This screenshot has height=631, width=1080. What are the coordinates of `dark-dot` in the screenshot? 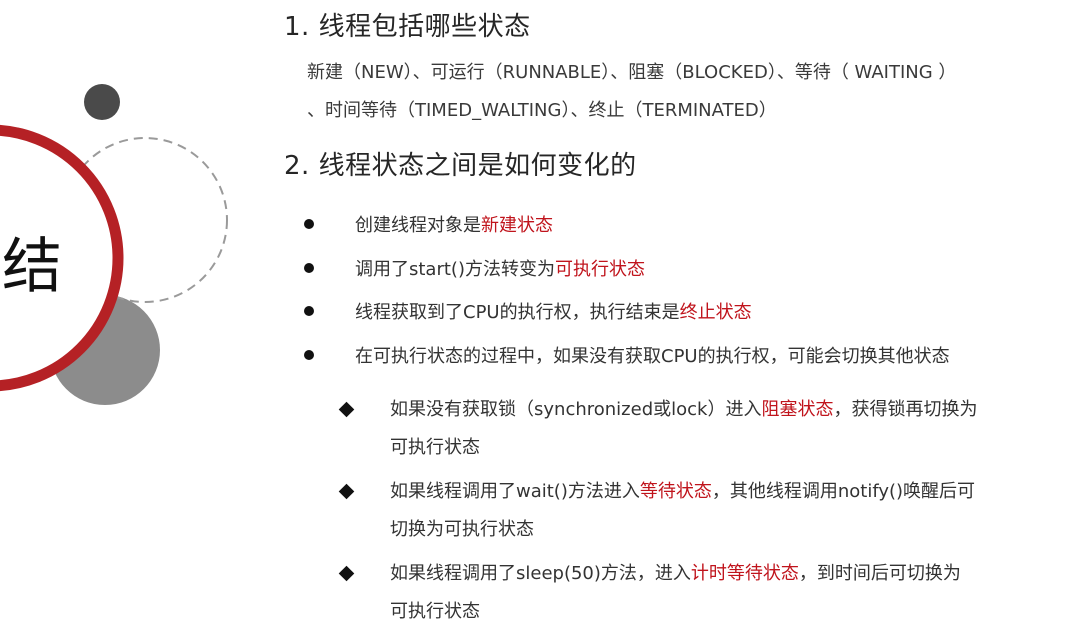 It's located at (102, 102).